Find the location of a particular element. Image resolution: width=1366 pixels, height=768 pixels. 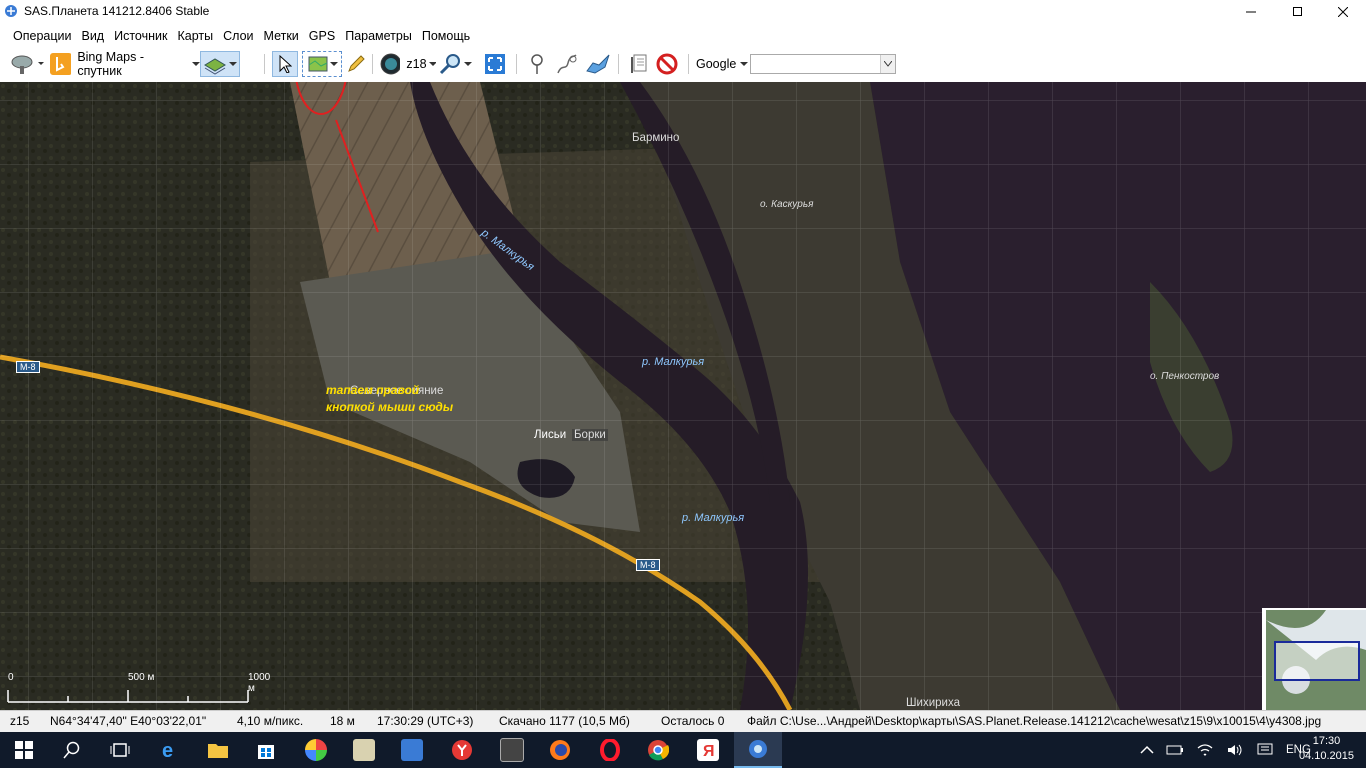

store-bag-icon is located at coordinates (266, 752).